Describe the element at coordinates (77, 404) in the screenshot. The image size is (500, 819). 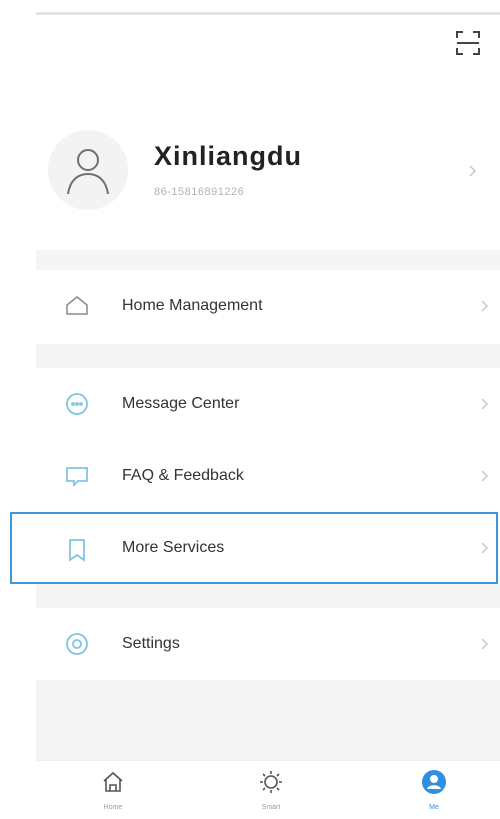
I see `message-icon` at that location.